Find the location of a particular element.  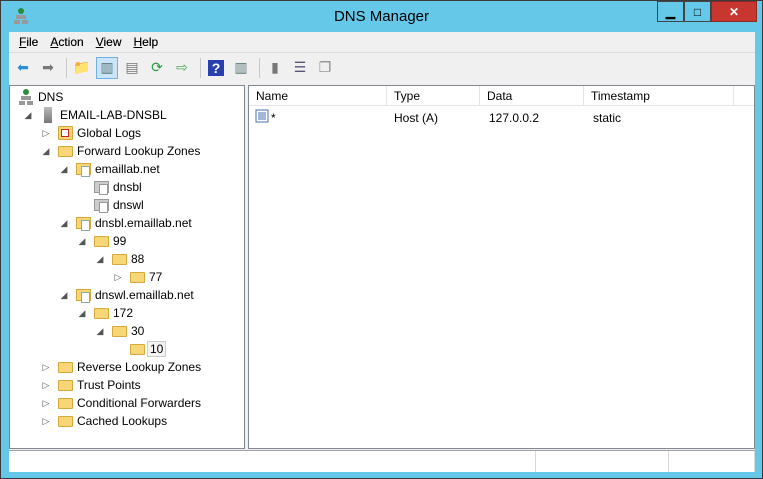

list-header: Name Type Data Timestamp is located at coordinates (501, 96).